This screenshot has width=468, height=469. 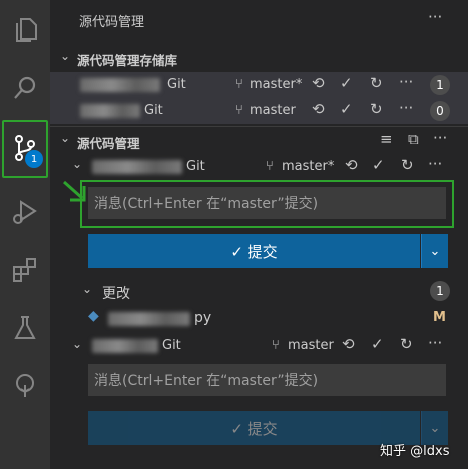 I want to click on activity-bar: 1, so click(x=25, y=234).